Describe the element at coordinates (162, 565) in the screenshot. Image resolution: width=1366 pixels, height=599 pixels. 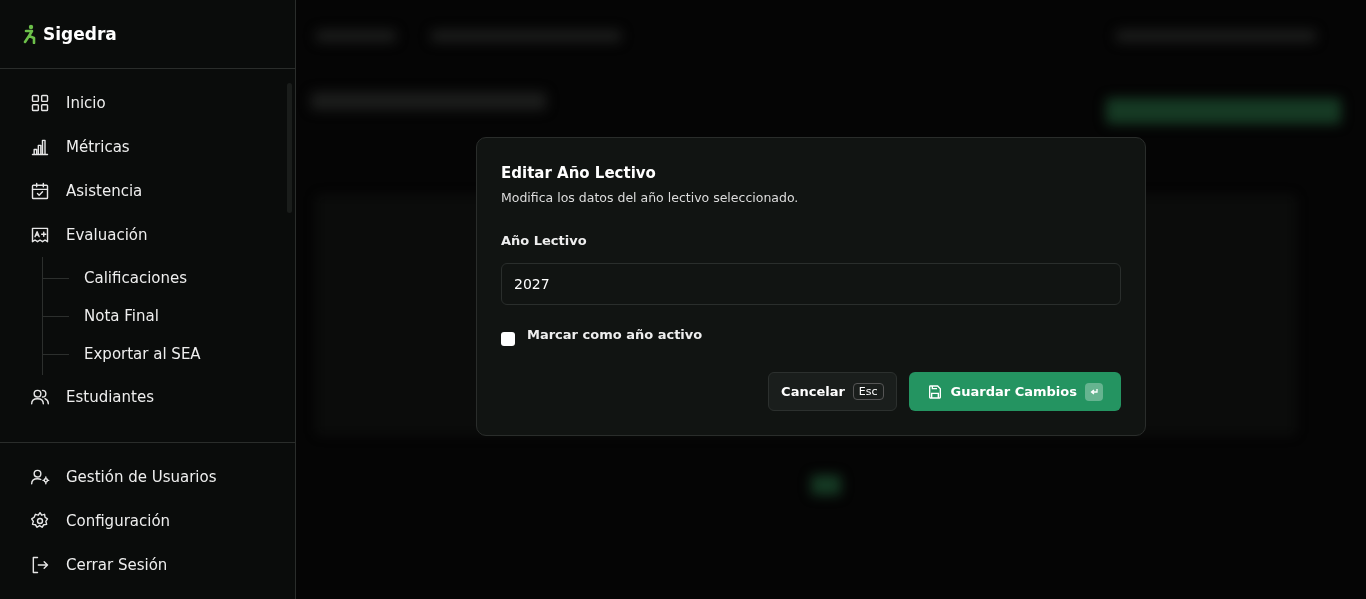
I see `sidebar-item: Cerrar Sesión` at that location.